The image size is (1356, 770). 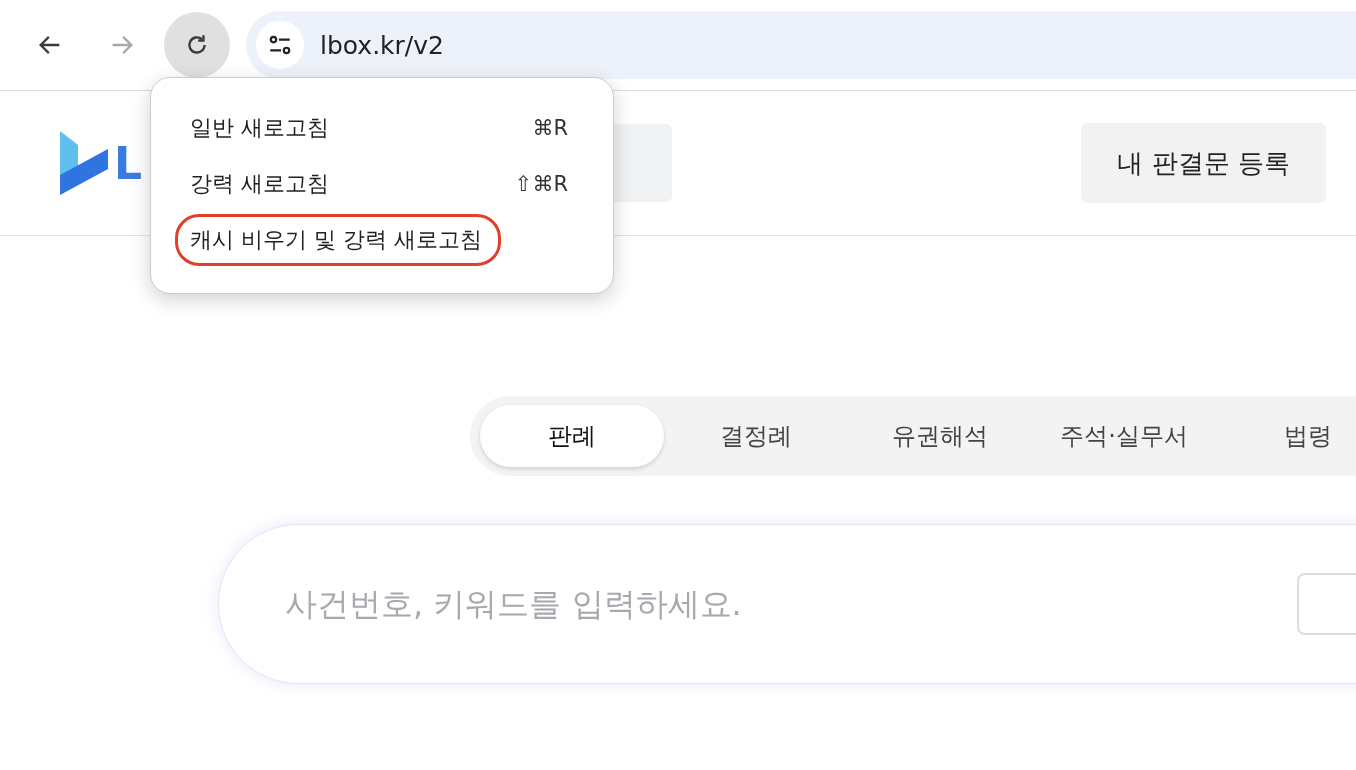 I want to click on tab: 주석·실무서, so click(x=1124, y=436).